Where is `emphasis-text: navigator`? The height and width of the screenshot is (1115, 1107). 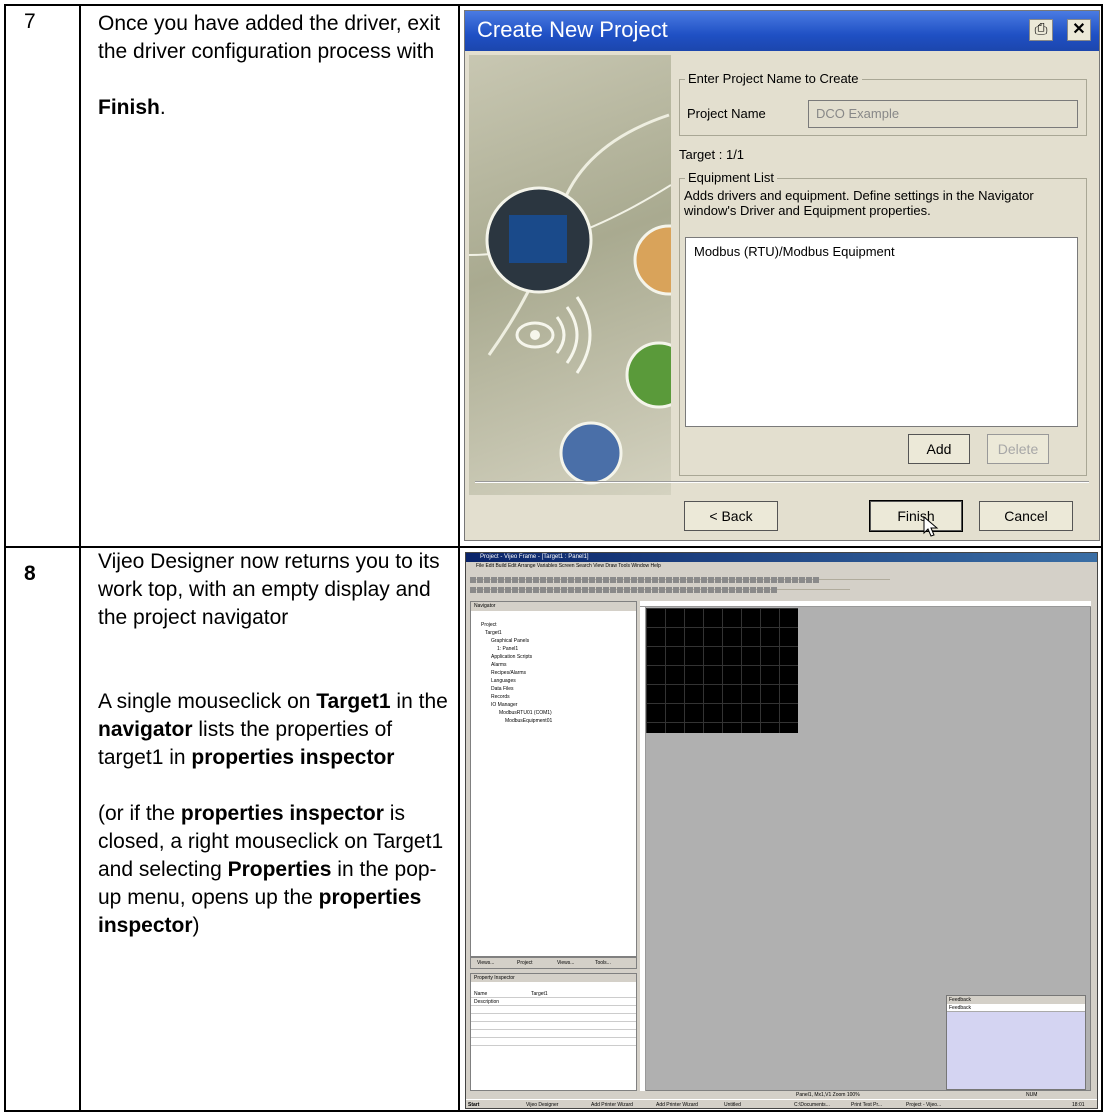
emphasis-text: navigator is located at coordinates (145, 729).